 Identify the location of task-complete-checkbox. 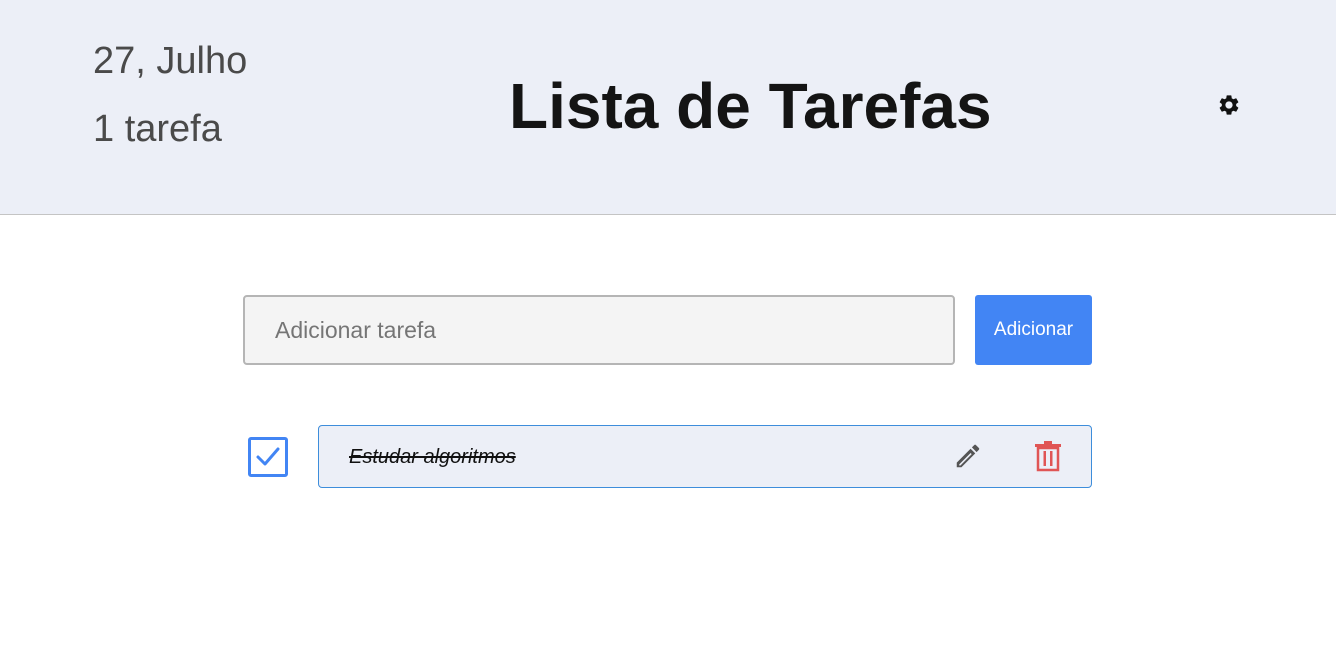
(268, 457).